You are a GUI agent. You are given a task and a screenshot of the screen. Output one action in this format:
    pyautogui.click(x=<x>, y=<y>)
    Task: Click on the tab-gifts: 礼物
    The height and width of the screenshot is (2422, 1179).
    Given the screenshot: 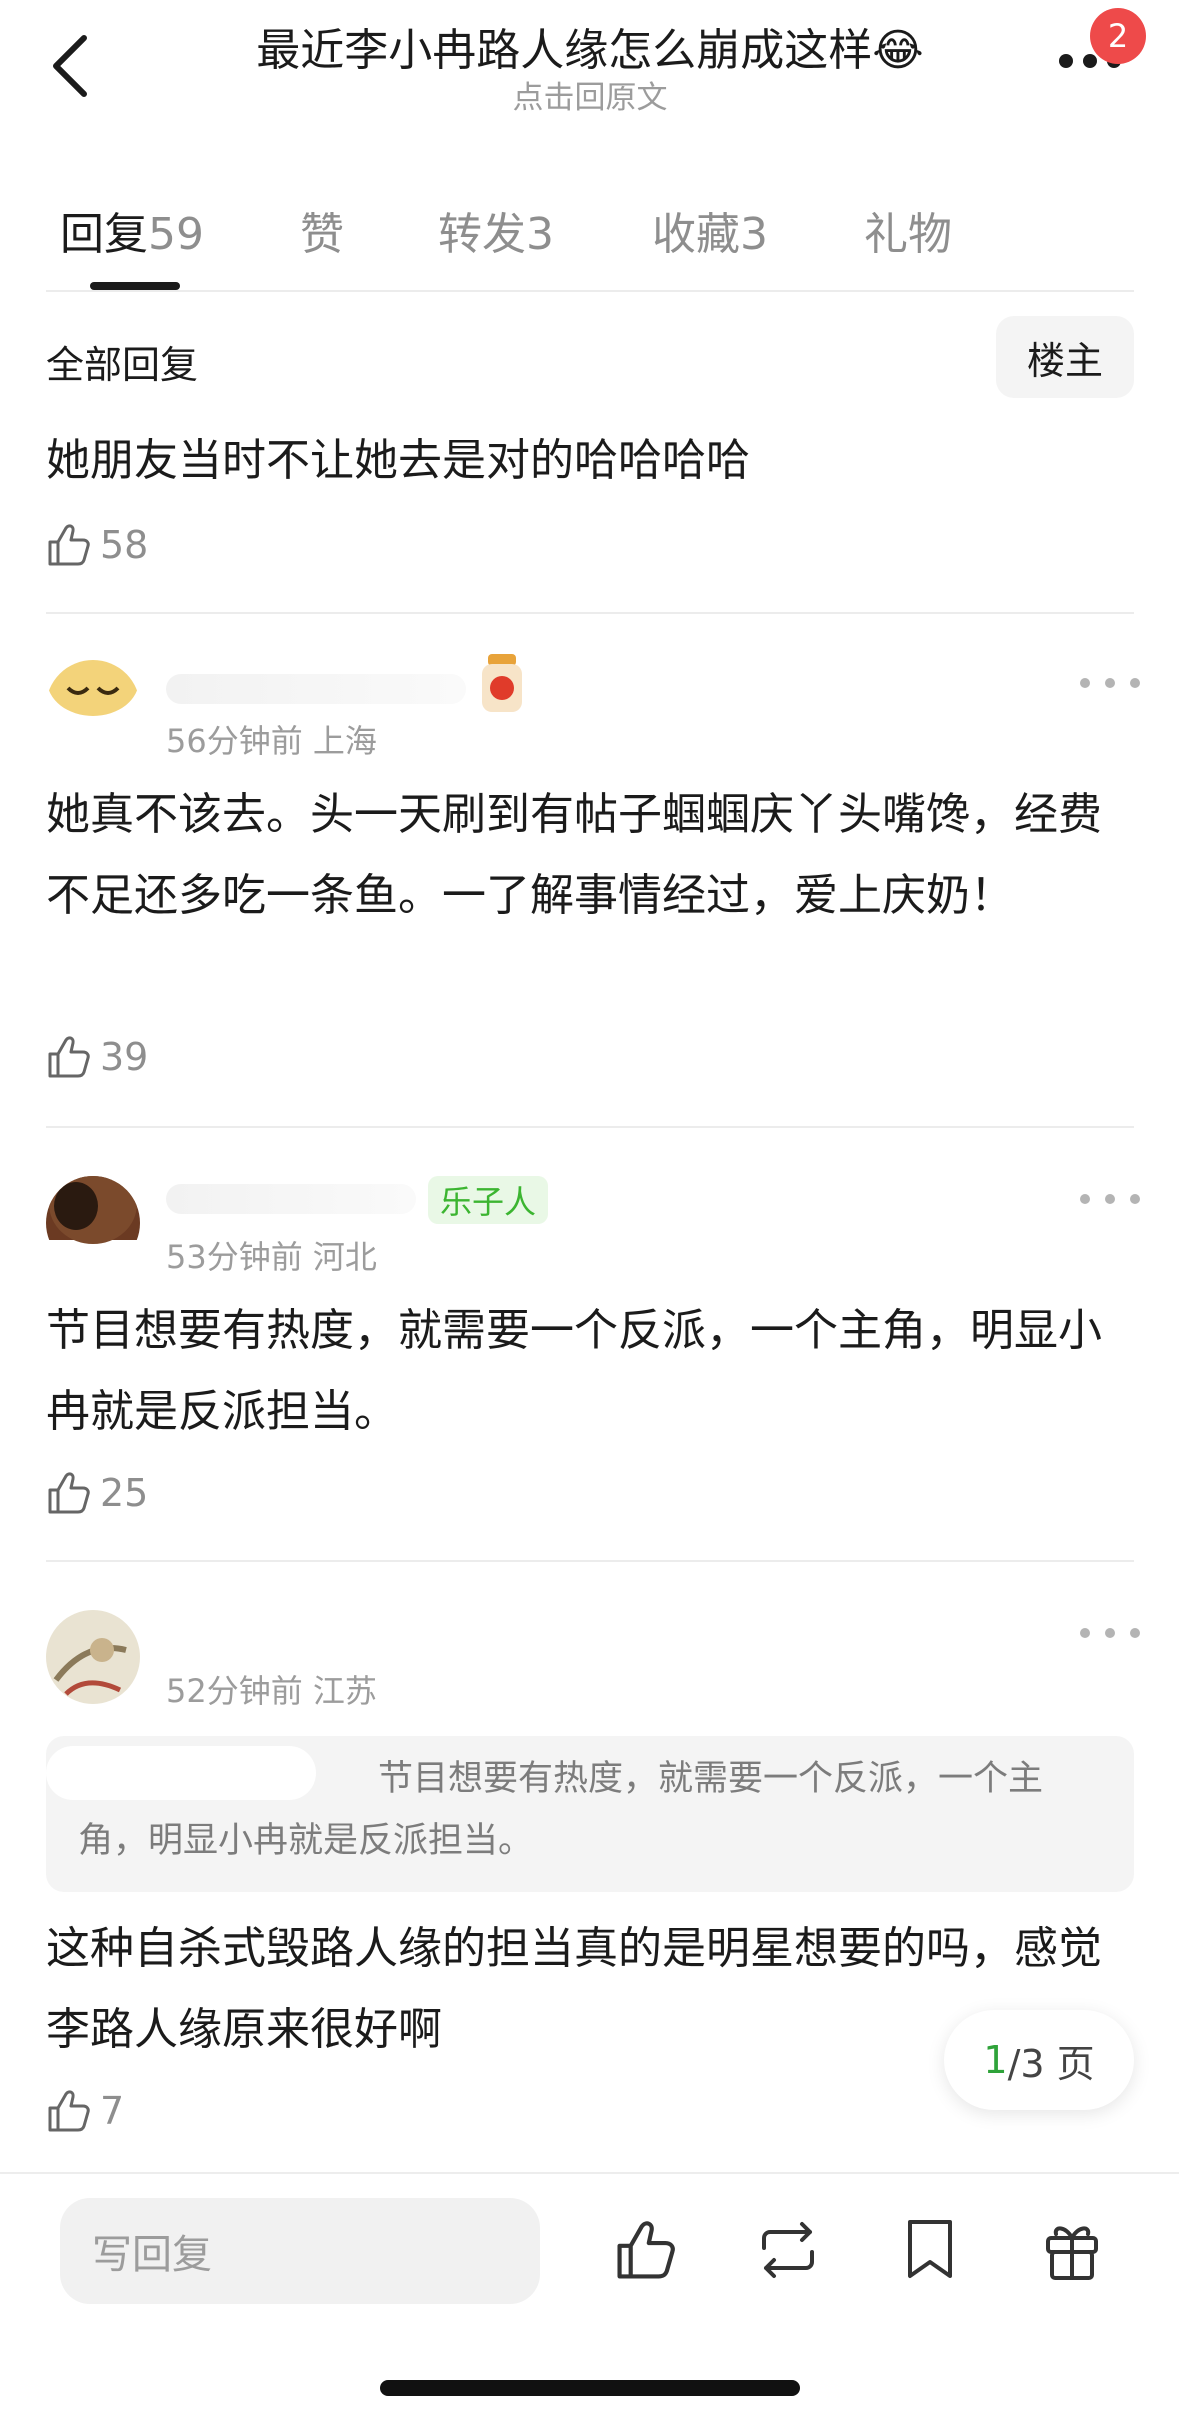 What is the action you would take?
    pyautogui.click(x=908, y=230)
    